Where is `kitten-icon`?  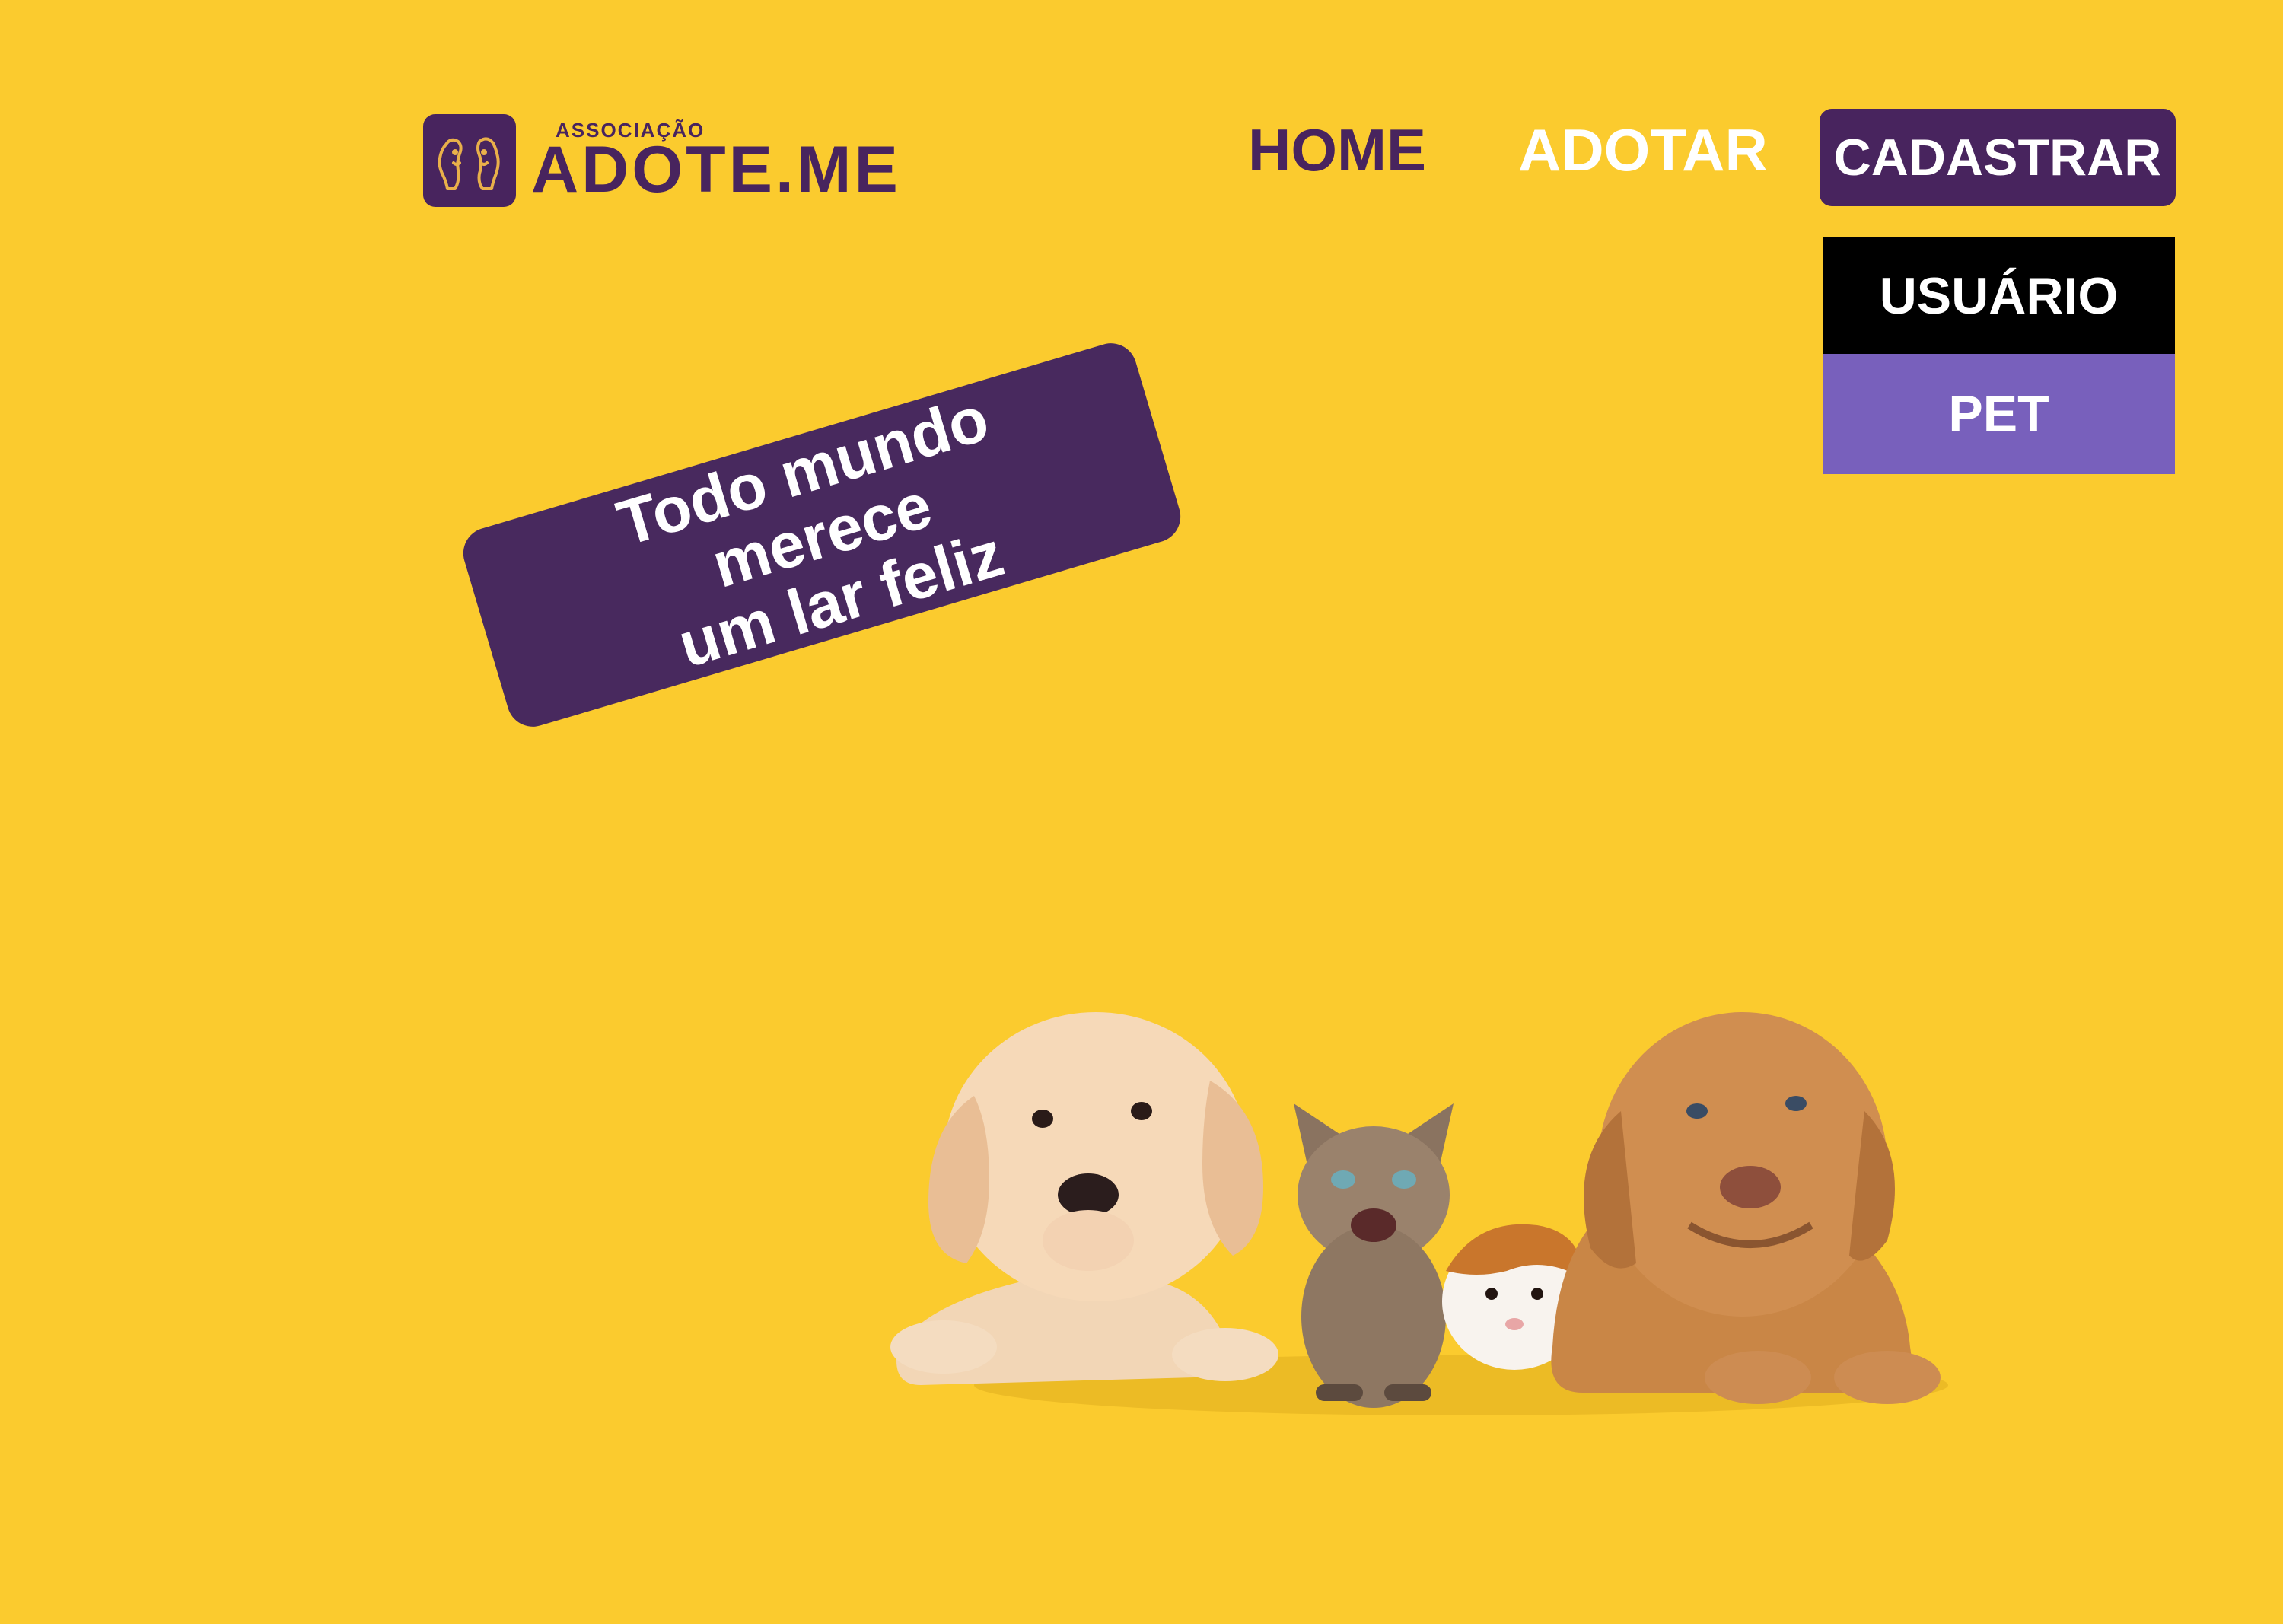
kitten-icon is located at coordinates (1374, 1255).